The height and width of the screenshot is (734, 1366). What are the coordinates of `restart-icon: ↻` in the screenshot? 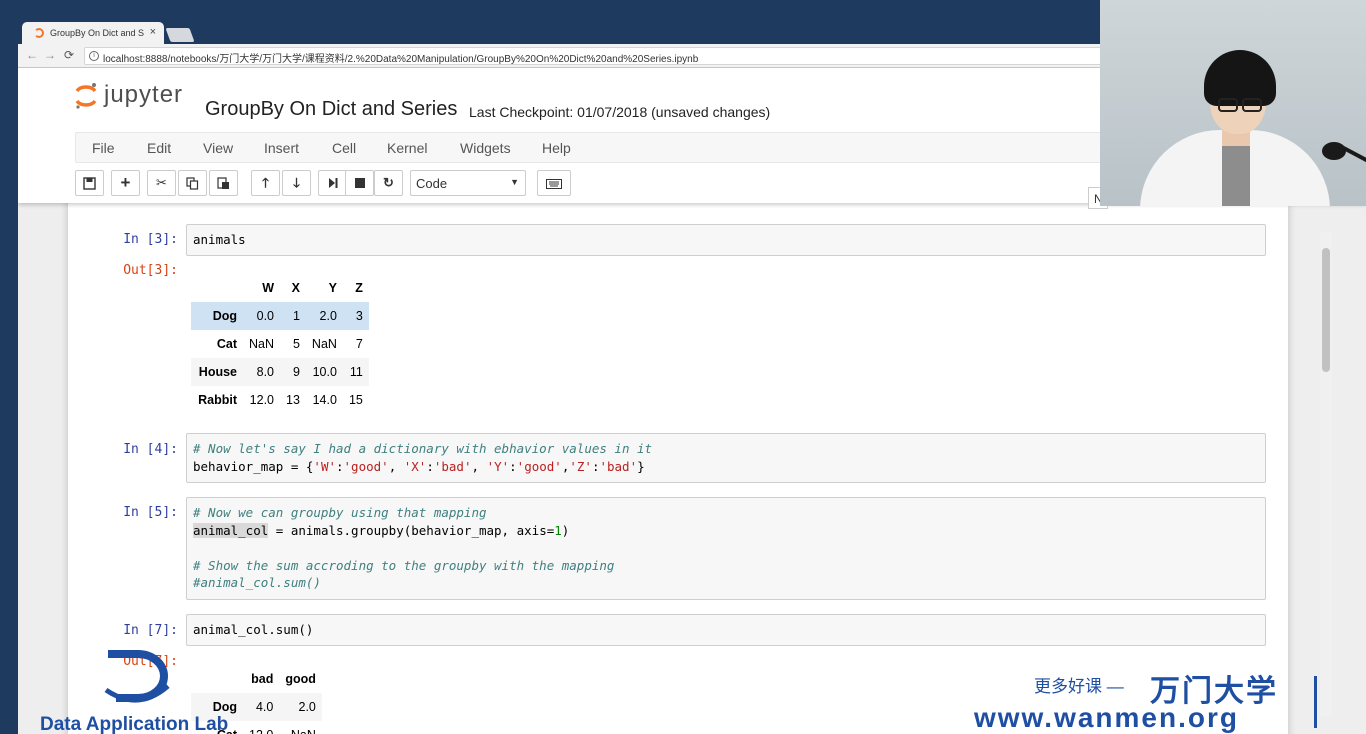 It's located at (388, 182).